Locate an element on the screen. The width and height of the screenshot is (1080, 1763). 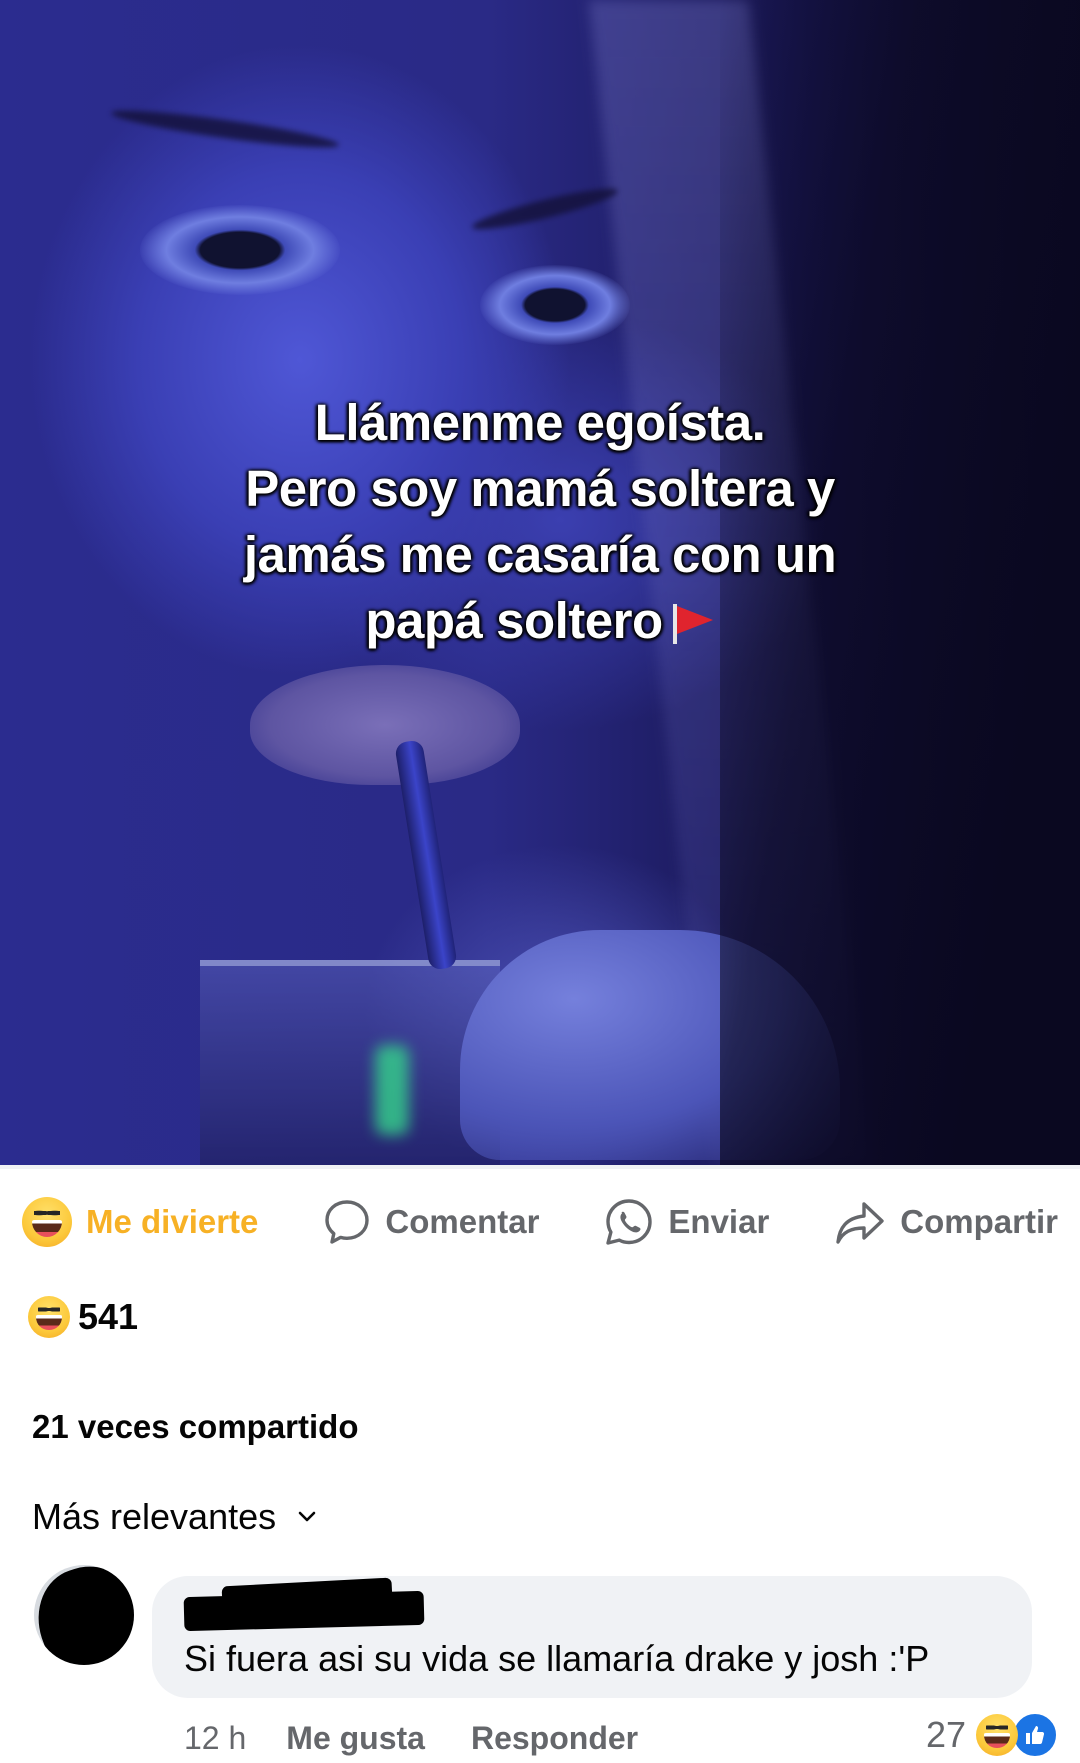
comment-reaction-count: 27 is located at coordinates (945, 1734).